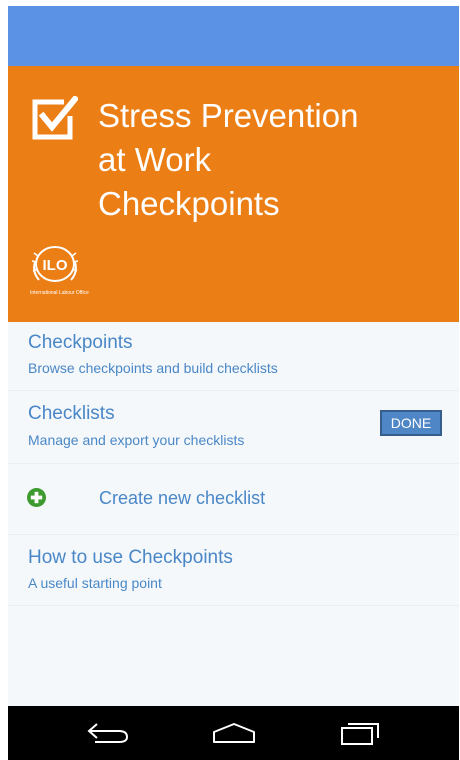 The height and width of the screenshot is (760, 460). Describe the element at coordinates (233, 36) in the screenshot. I see `status-bar` at that location.